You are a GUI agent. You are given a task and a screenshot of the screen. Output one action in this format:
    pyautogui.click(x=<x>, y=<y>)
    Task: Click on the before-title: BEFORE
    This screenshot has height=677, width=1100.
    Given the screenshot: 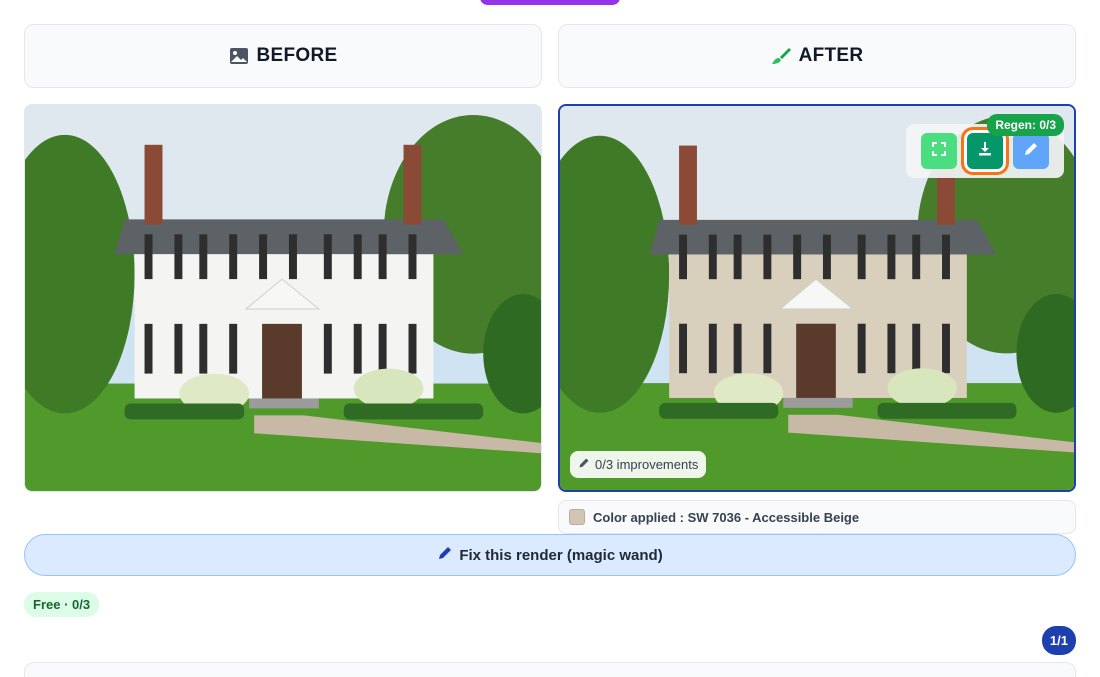 What is the action you would take?
    pyautogui.click(x=297, y=55)
    